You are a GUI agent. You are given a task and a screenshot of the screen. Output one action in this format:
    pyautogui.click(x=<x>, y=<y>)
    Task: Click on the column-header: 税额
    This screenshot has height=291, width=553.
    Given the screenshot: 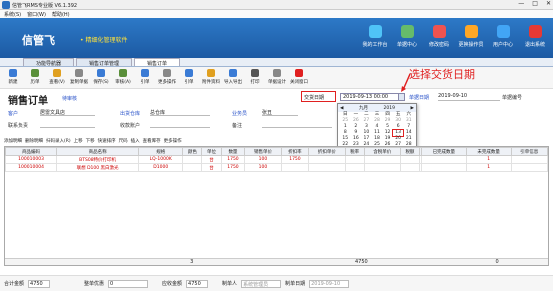 What is the action you would take?
    pyautogui.click(x=409, y=151)
    